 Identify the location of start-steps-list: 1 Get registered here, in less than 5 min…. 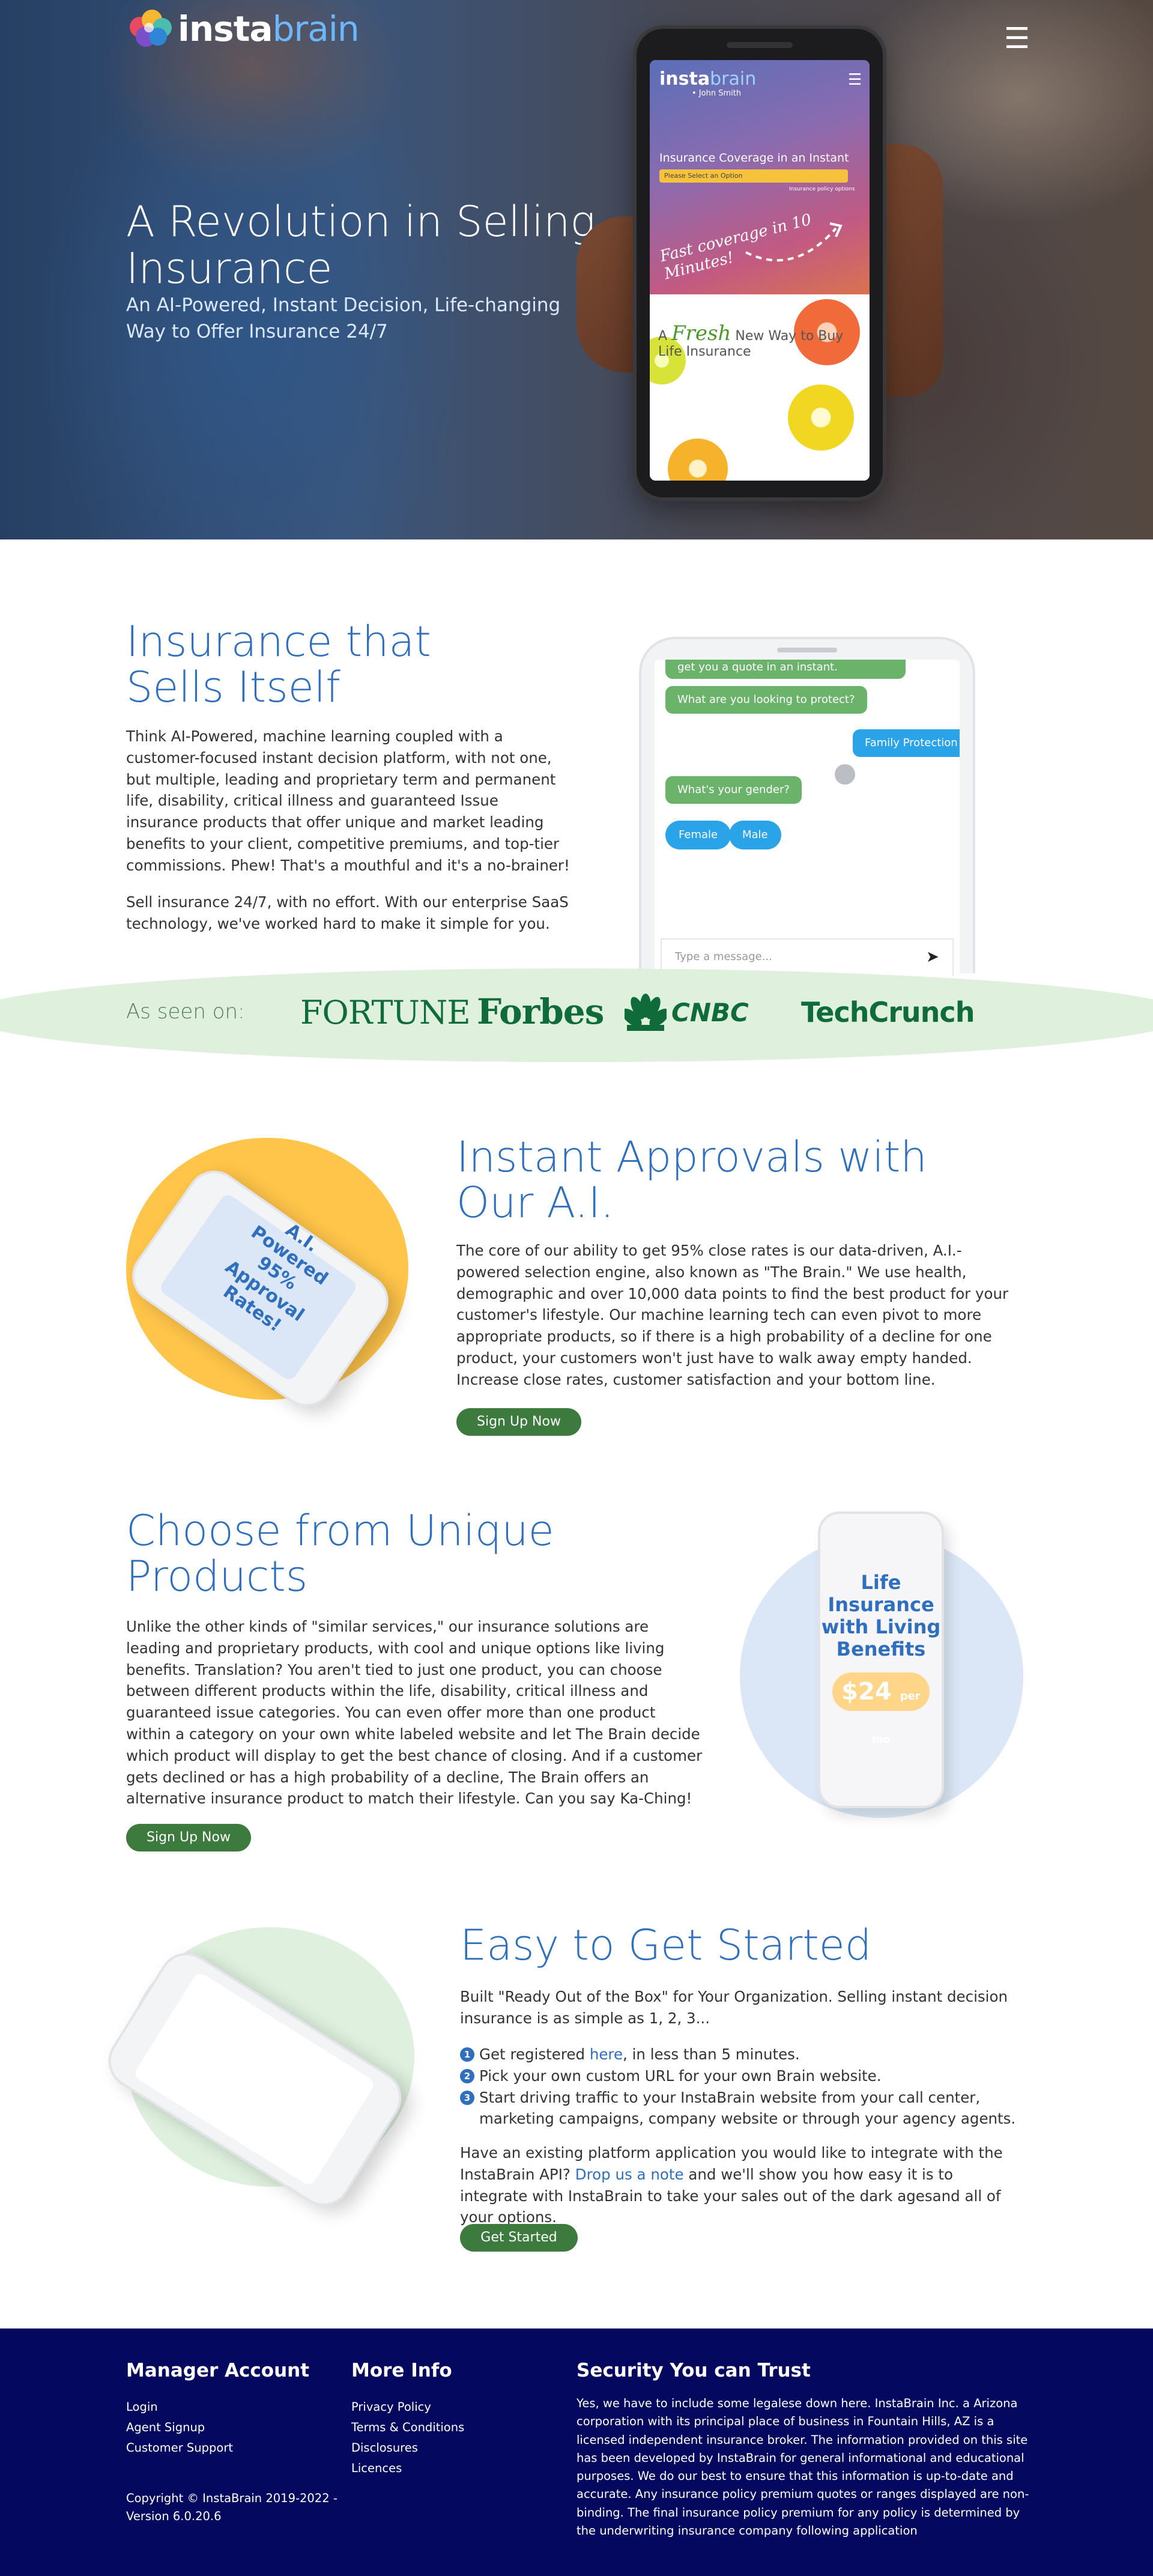
(742, 2087).